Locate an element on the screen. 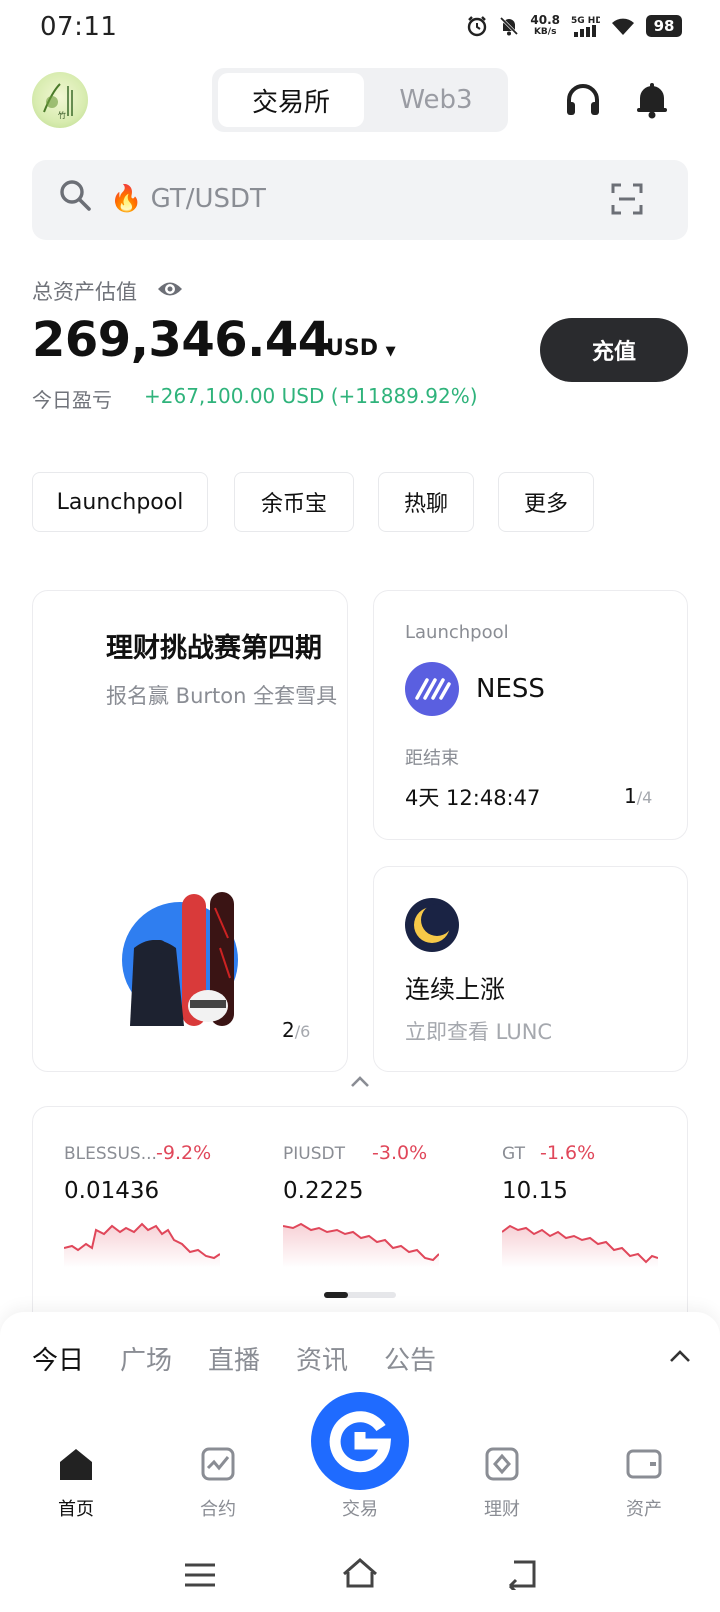 The image size is (720, 1612). status-icons: 40.8 KB/s 5G HD 98 is located at coordinates (574, 26).